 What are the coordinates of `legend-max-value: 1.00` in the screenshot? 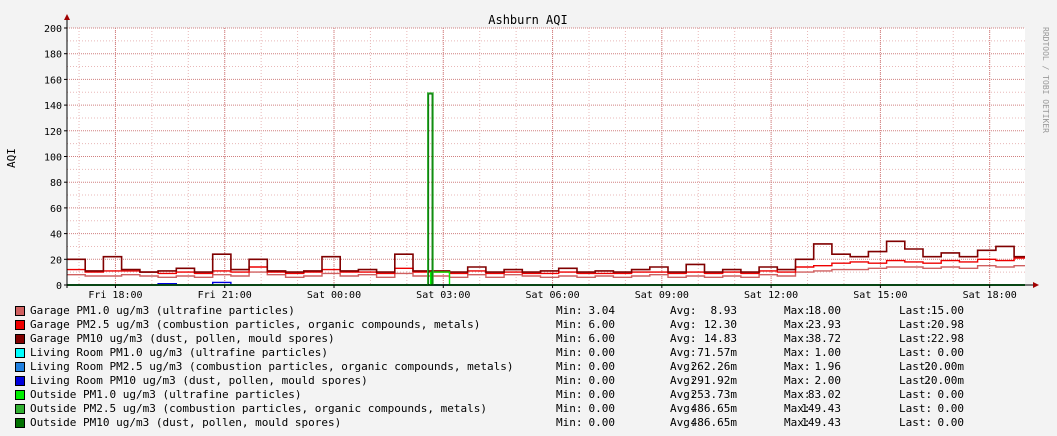 It's located at (828, 352).